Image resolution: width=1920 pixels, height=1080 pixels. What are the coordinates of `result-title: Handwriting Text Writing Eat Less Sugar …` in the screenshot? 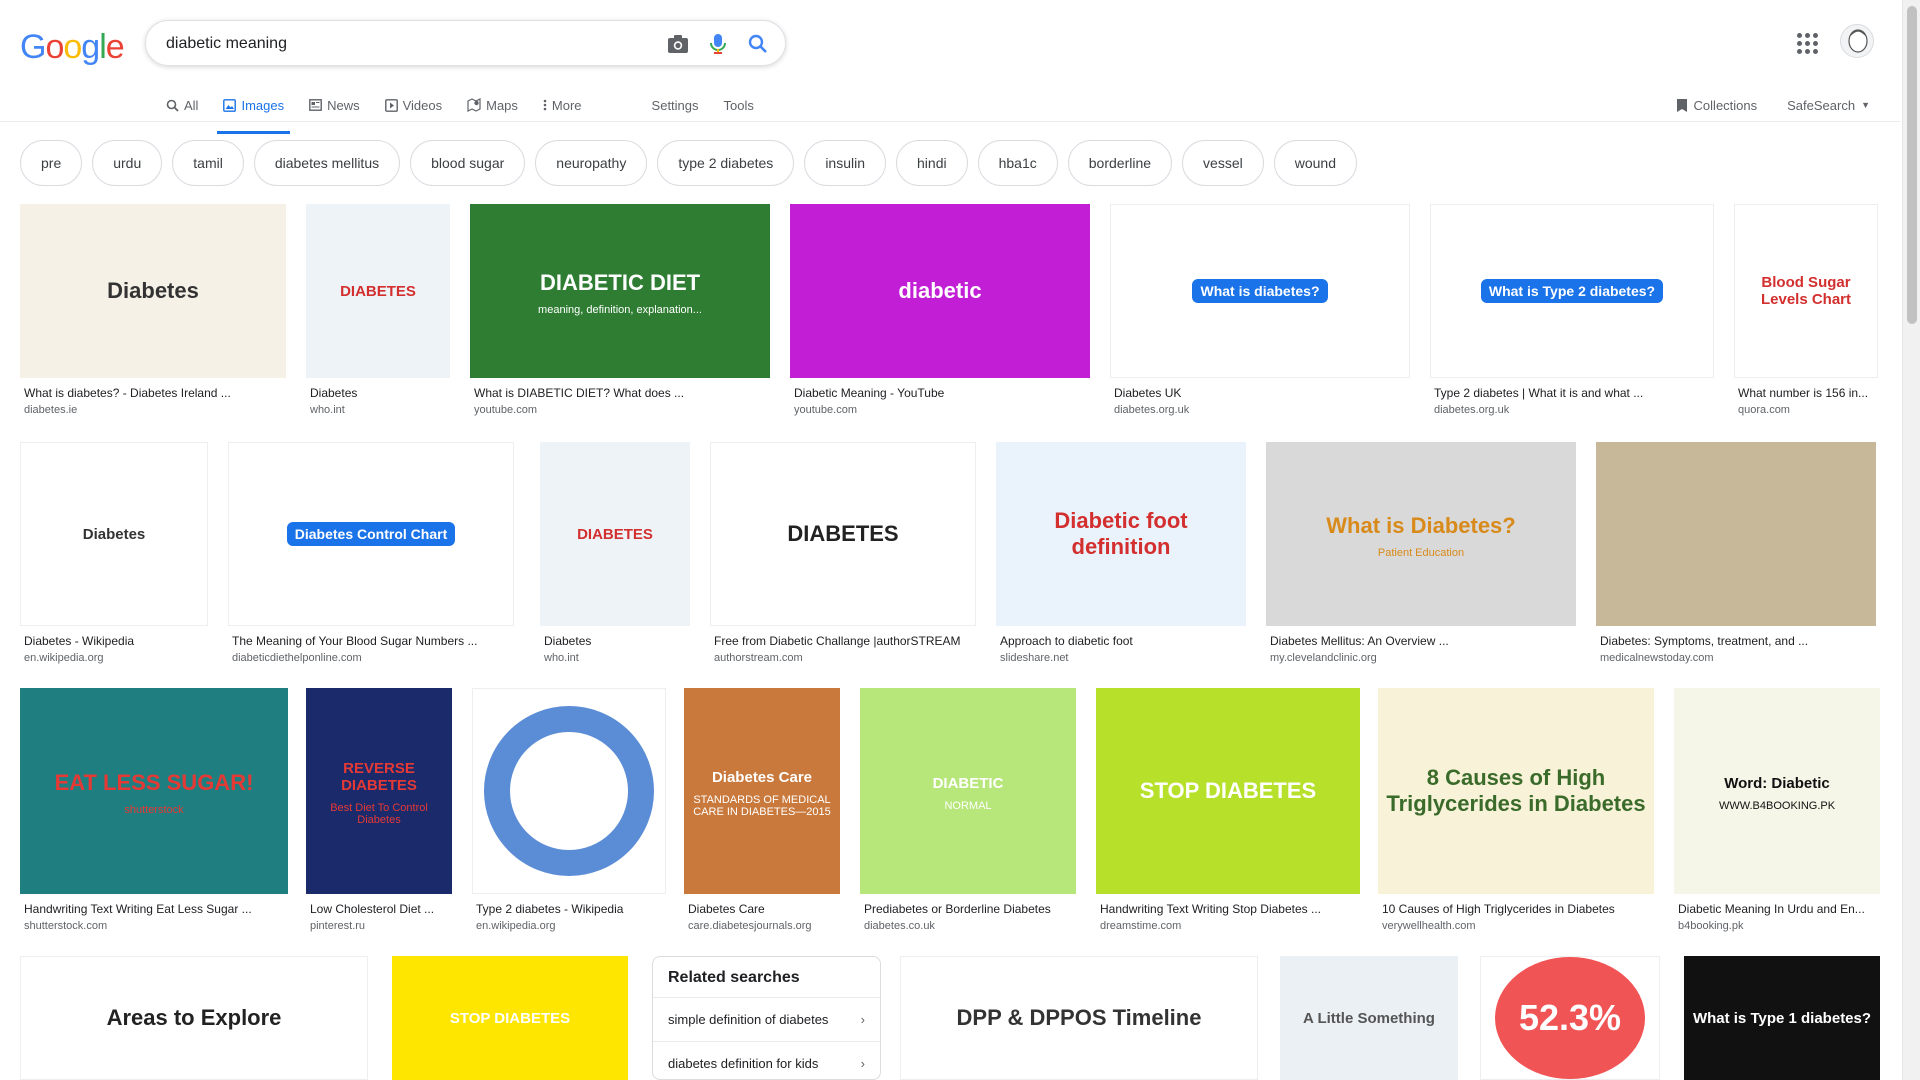 It's located at (154, 909).